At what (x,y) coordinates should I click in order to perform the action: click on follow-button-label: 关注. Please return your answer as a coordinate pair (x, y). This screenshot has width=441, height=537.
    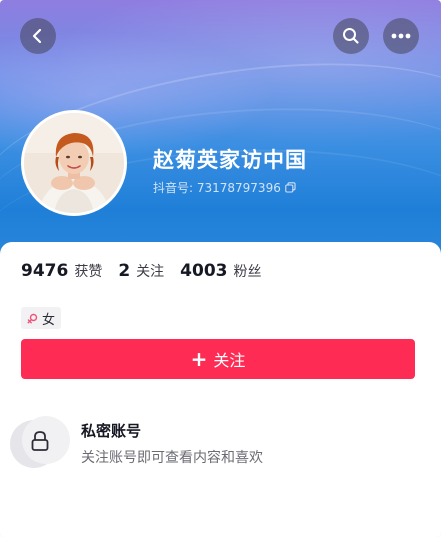
    Looking at the image, I should click on (229, 360).